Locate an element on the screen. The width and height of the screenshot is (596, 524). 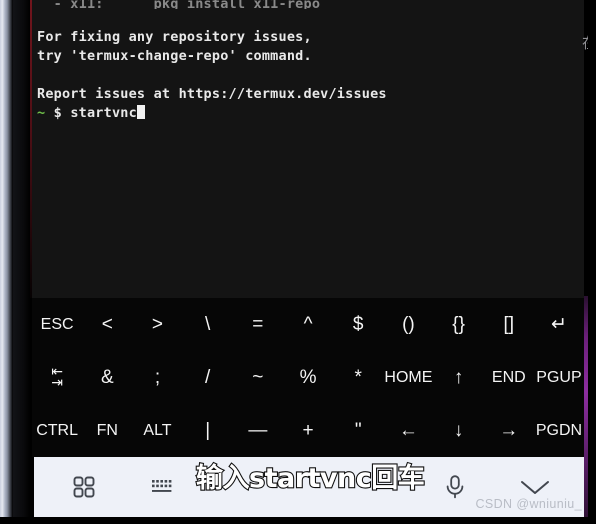
keyboard-switch-button is located at coordinates (163, 487).